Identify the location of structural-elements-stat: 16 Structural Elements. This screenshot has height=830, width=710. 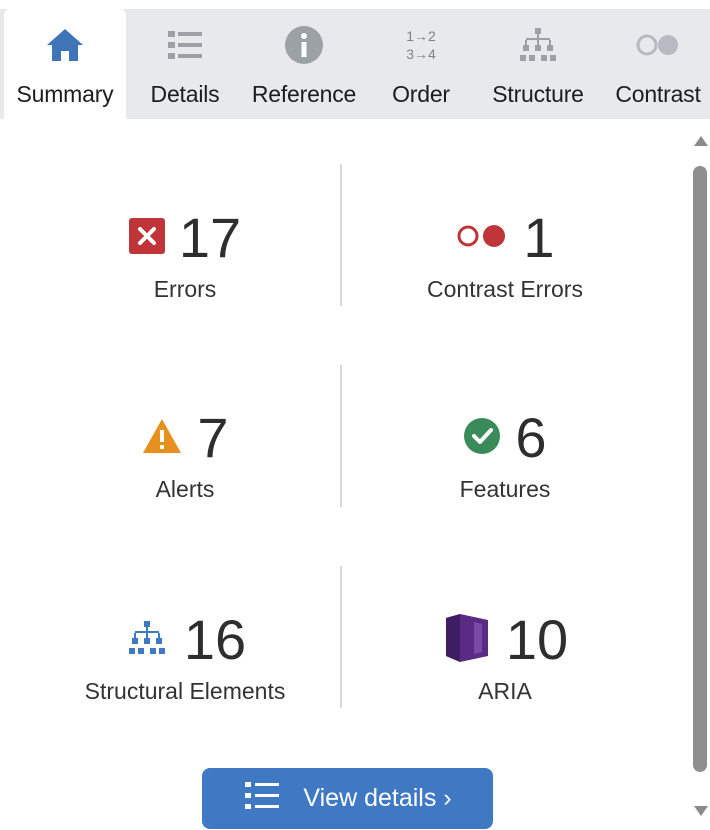
(185, 657).